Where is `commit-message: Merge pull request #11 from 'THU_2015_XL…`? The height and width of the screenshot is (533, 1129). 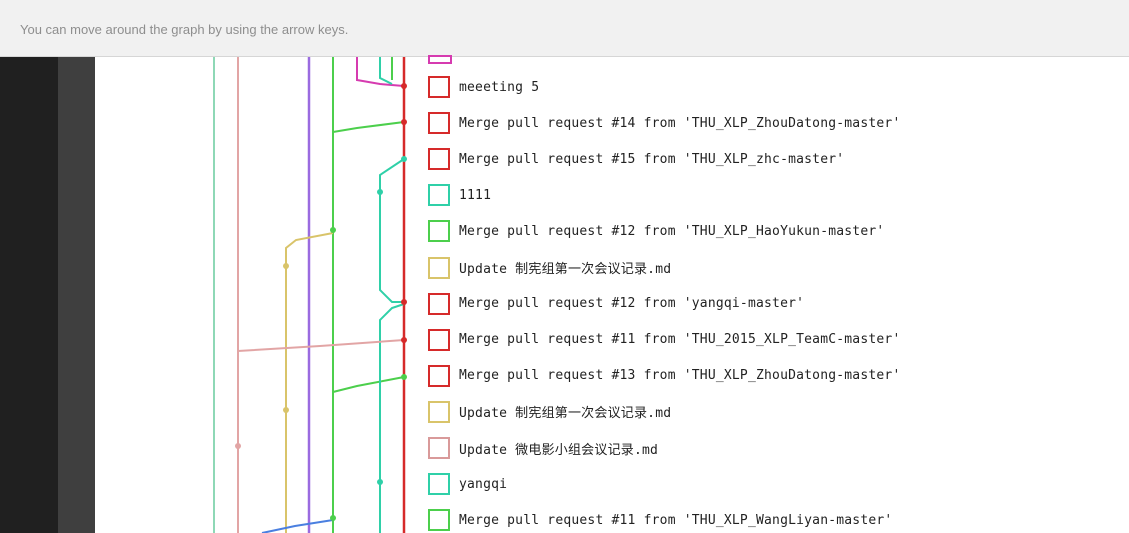
commit-message: Merge pull request #11 from 'THU_2015_XL… is located at coordinates (680, 340).